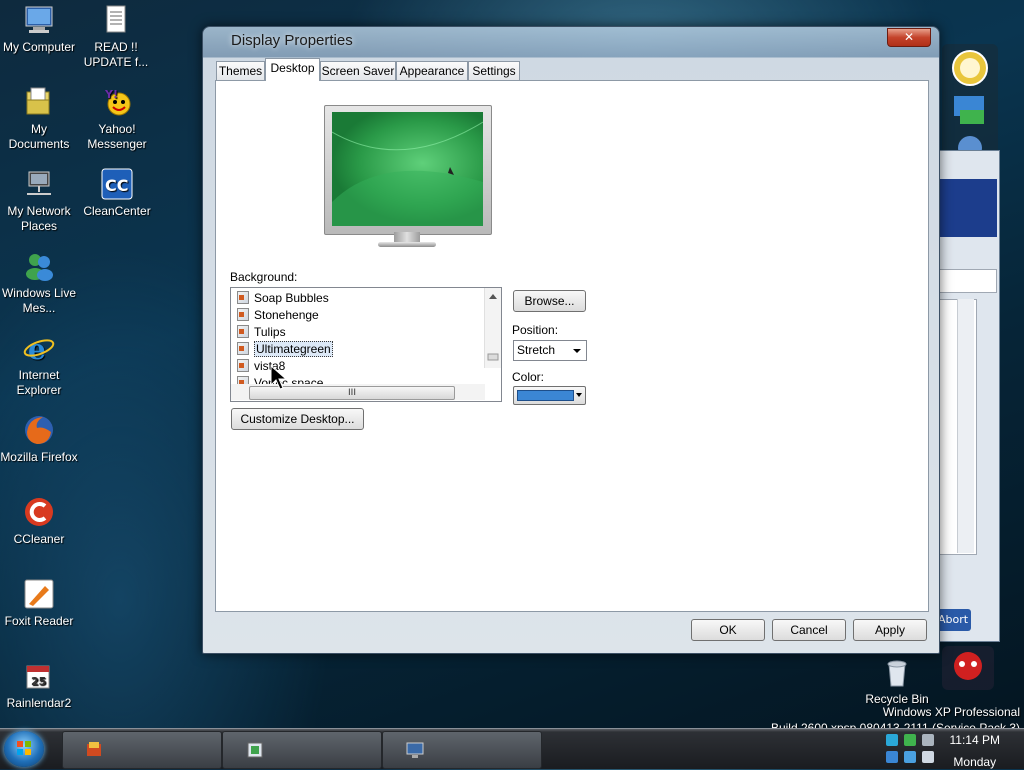  I want to click on recycle-bin-icon, so click(897, 672).